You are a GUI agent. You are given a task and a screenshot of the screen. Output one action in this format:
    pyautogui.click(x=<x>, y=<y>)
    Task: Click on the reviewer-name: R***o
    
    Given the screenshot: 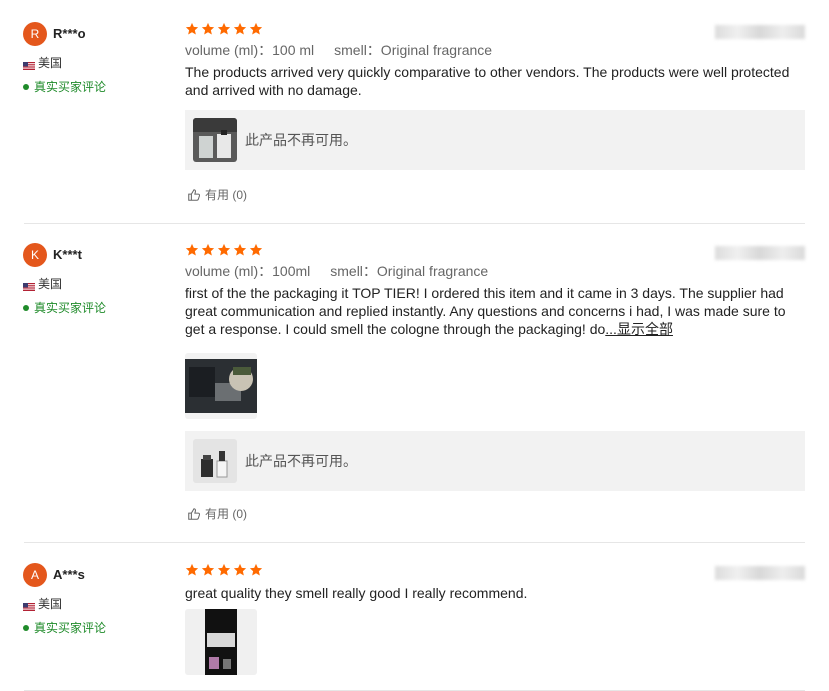 What is the action you would take?
    pyautogui.click(x=69, y=33)
    